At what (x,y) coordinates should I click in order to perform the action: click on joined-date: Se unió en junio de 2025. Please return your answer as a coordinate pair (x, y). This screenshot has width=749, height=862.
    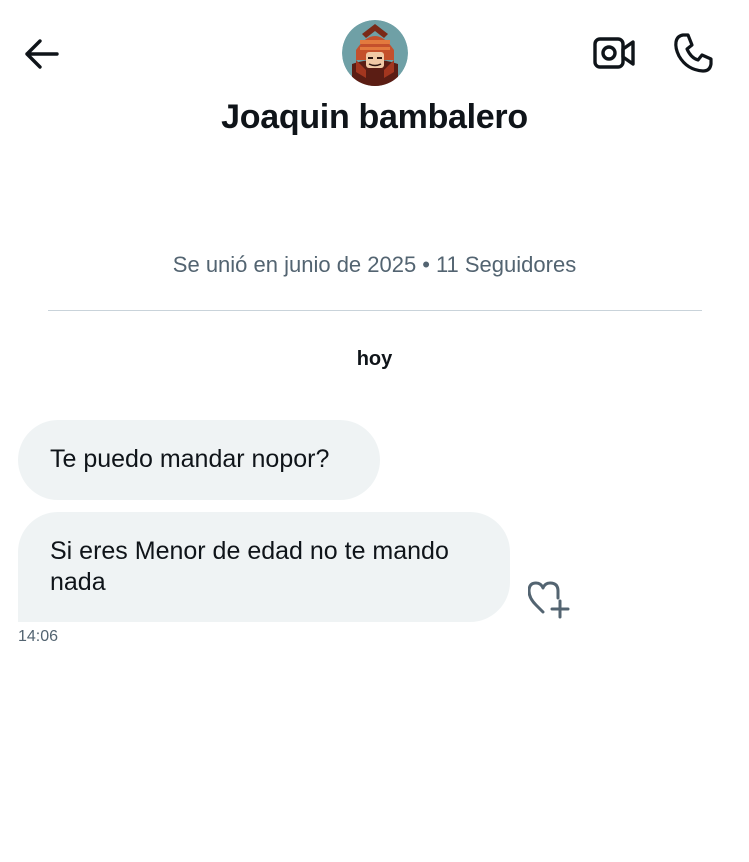
    Looking at the image, I should click on (294, 264).